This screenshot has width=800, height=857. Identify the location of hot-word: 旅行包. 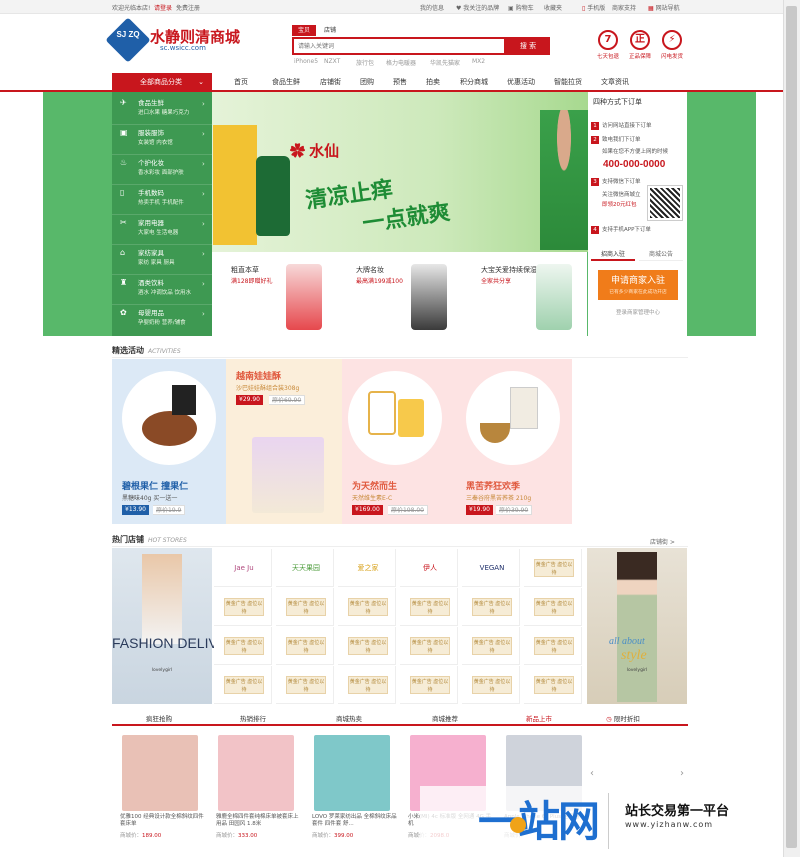
(365, 62).